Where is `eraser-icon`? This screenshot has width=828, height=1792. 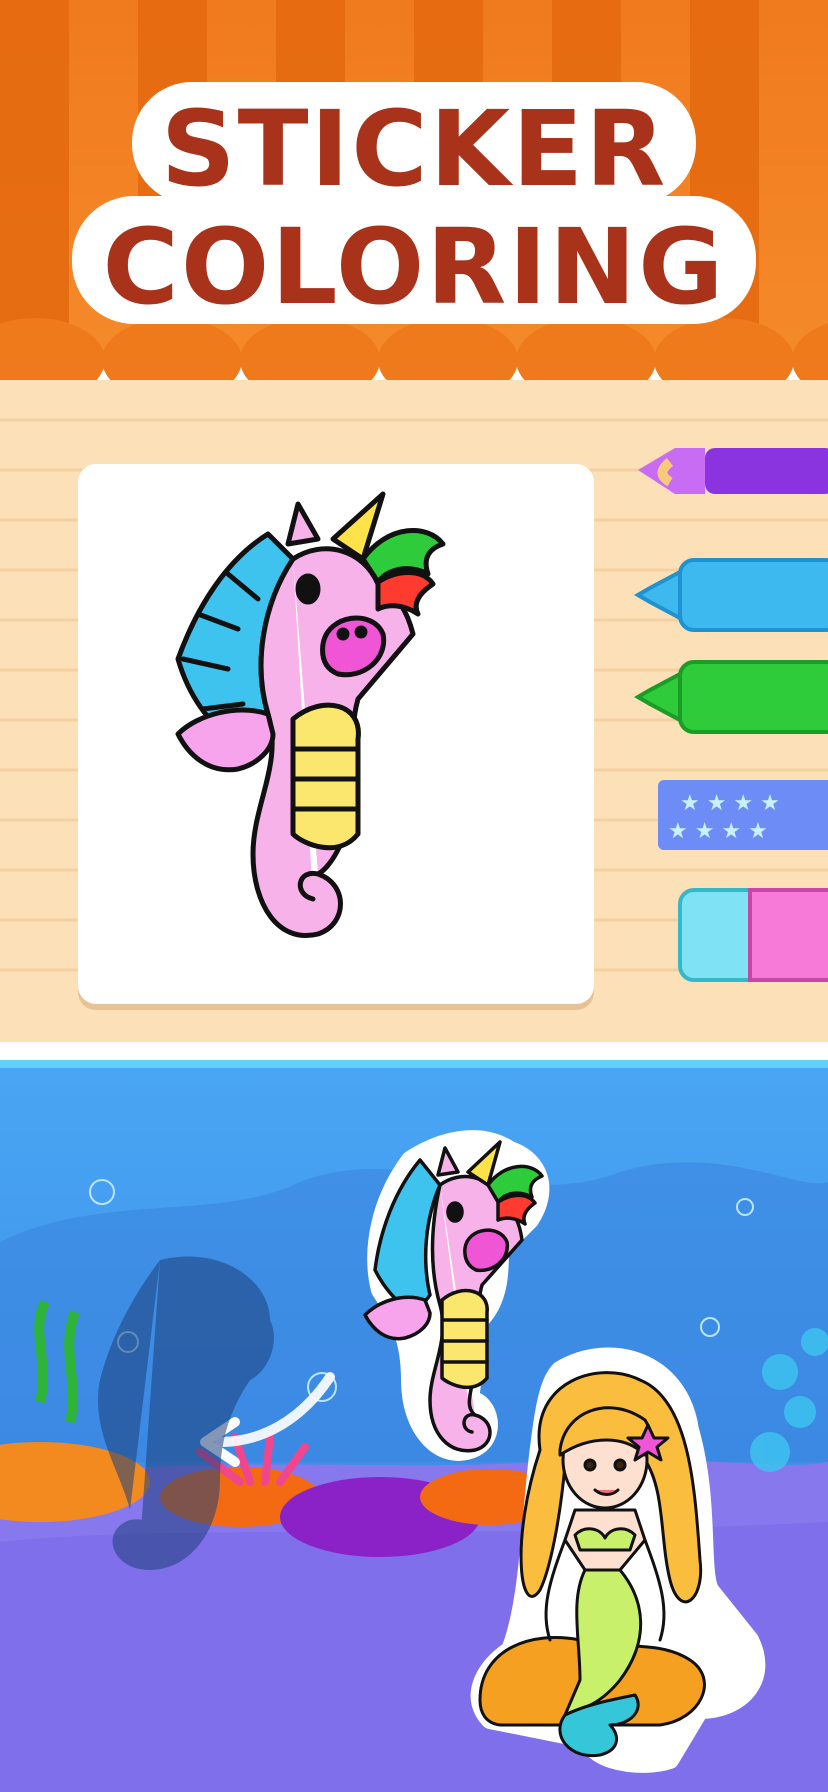 eraser-icon is located at coordinates (753, 935).